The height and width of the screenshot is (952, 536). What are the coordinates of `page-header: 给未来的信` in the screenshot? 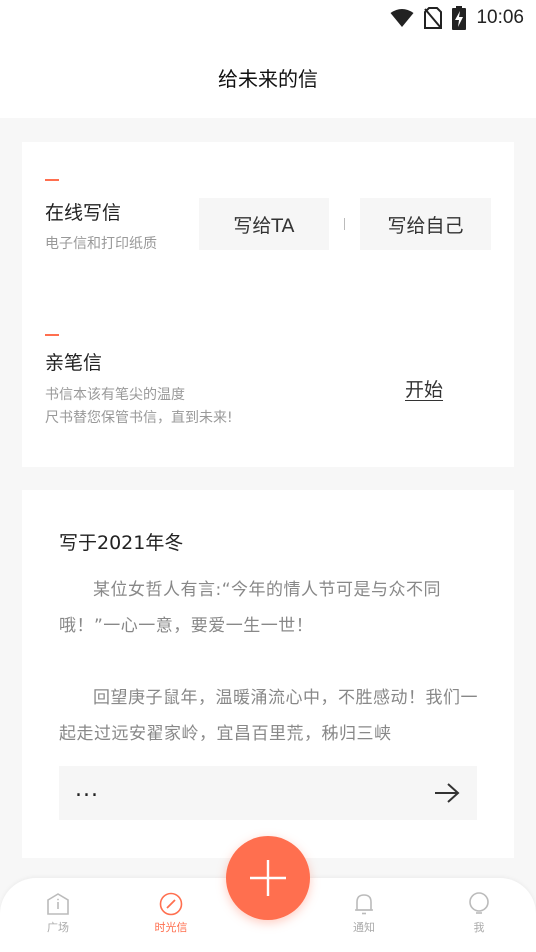 It's located at (268, 77).